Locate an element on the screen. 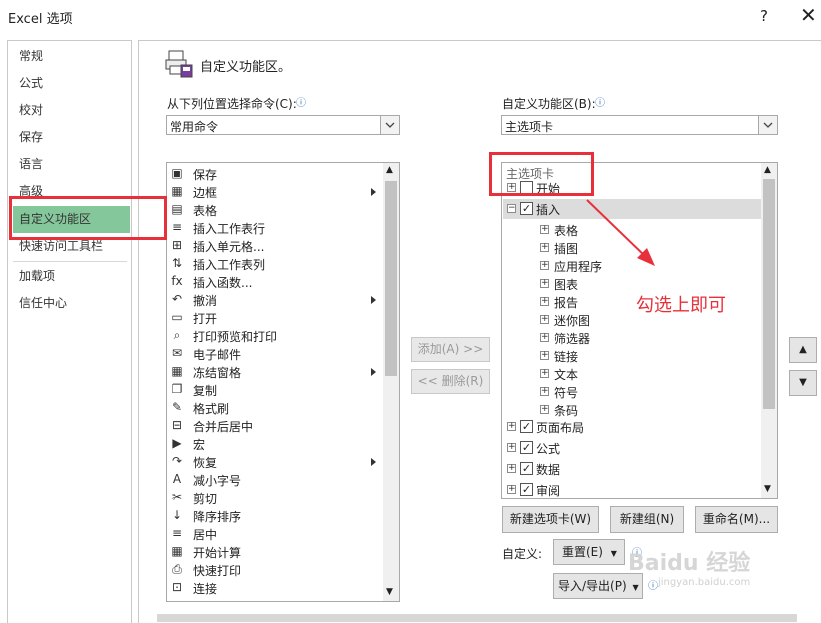 This screenshot has height=623, width=821. submenu-arrow-icon is located at coordinates (373, 462).